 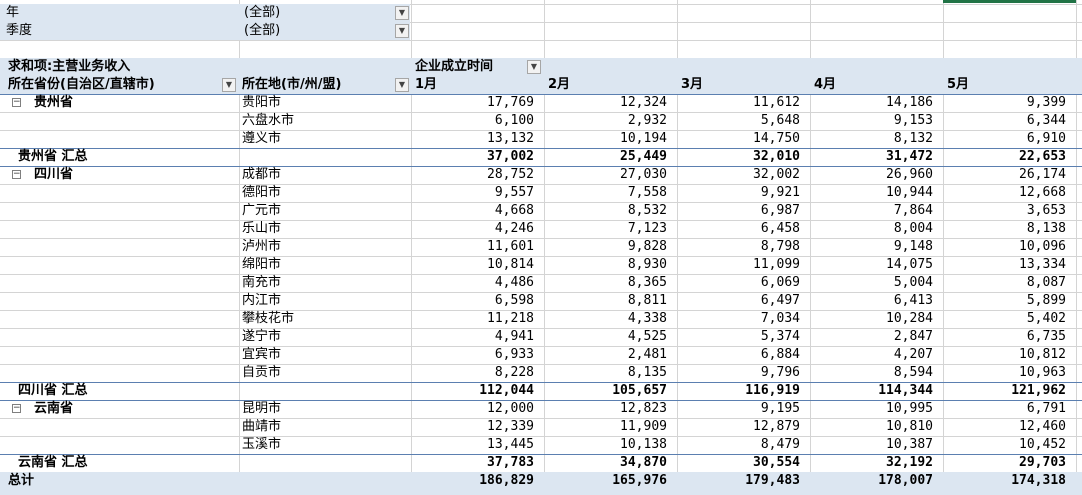 I want to click on value-cell: 12,460, so click(x=1004, y=427).